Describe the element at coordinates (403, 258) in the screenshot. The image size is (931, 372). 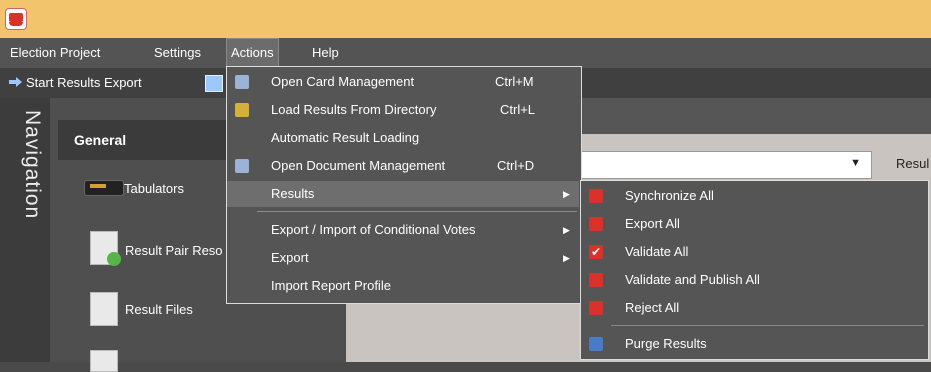
I see `menu-export: Export ▶` at that location.